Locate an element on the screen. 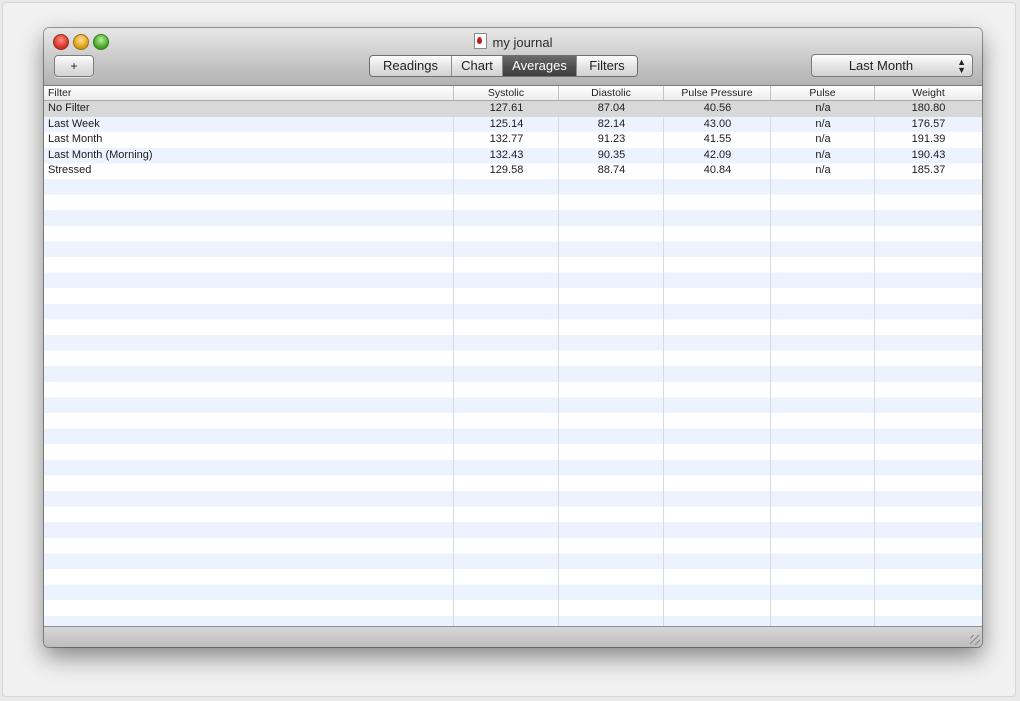 The height and width of the screenshot is (701, 1020). cell-systolic: 125.14 is located at coordinates (506, 123).